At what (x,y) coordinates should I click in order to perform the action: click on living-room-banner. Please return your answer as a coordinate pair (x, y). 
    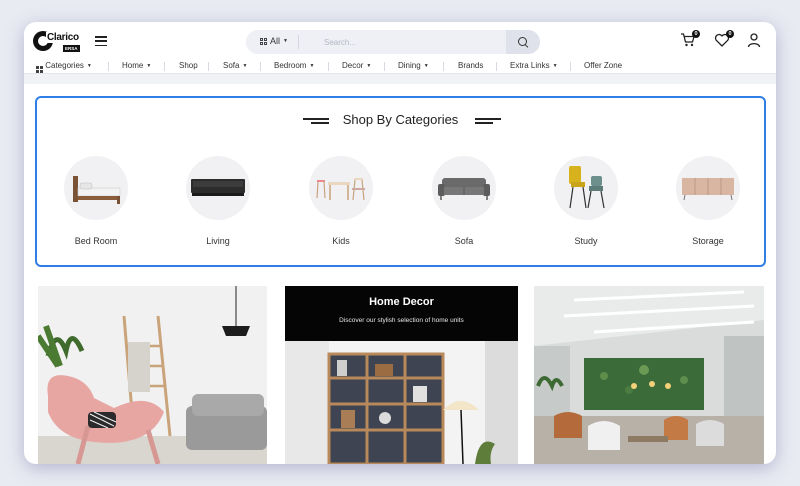
    Looking at the image, I should click on (152, 375).